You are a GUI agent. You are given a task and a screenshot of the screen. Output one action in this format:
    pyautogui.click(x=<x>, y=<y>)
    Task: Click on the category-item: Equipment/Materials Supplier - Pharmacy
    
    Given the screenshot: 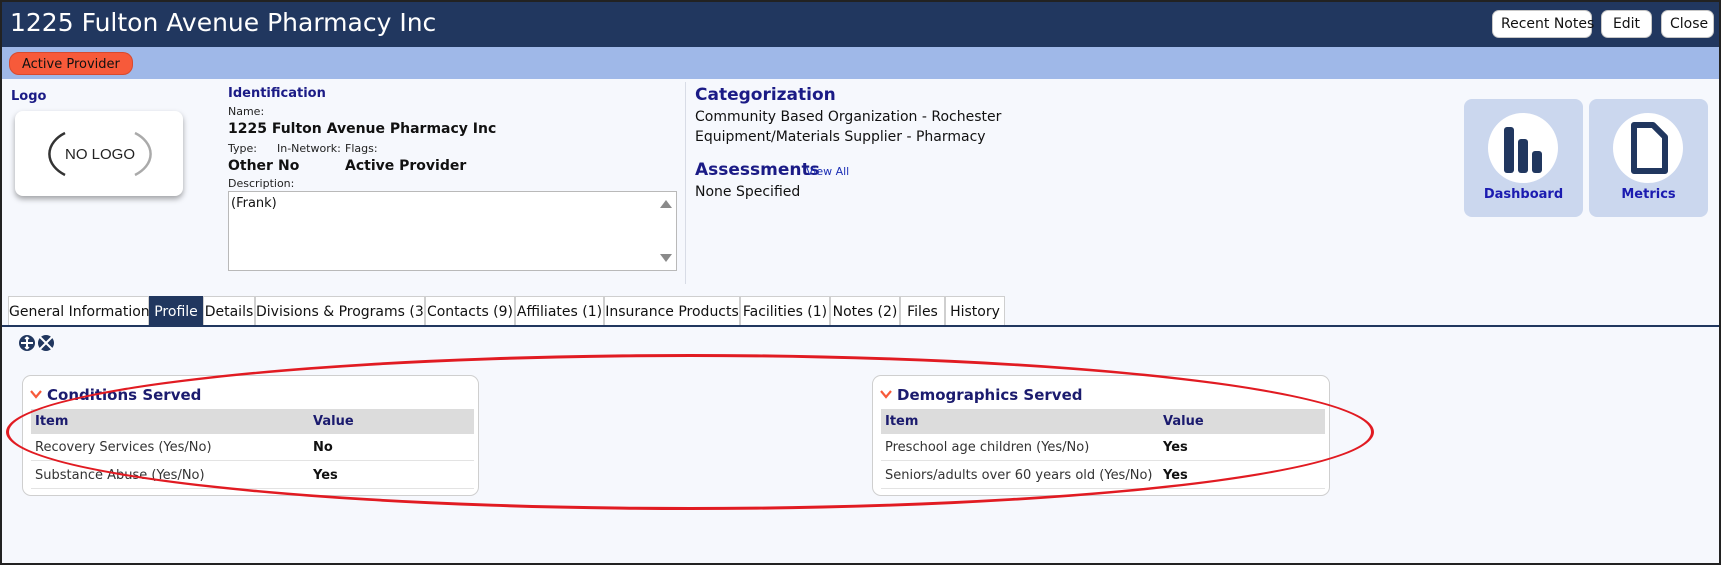 What is the action you would take?
    pyautogui.click(x=840, y=137)
    